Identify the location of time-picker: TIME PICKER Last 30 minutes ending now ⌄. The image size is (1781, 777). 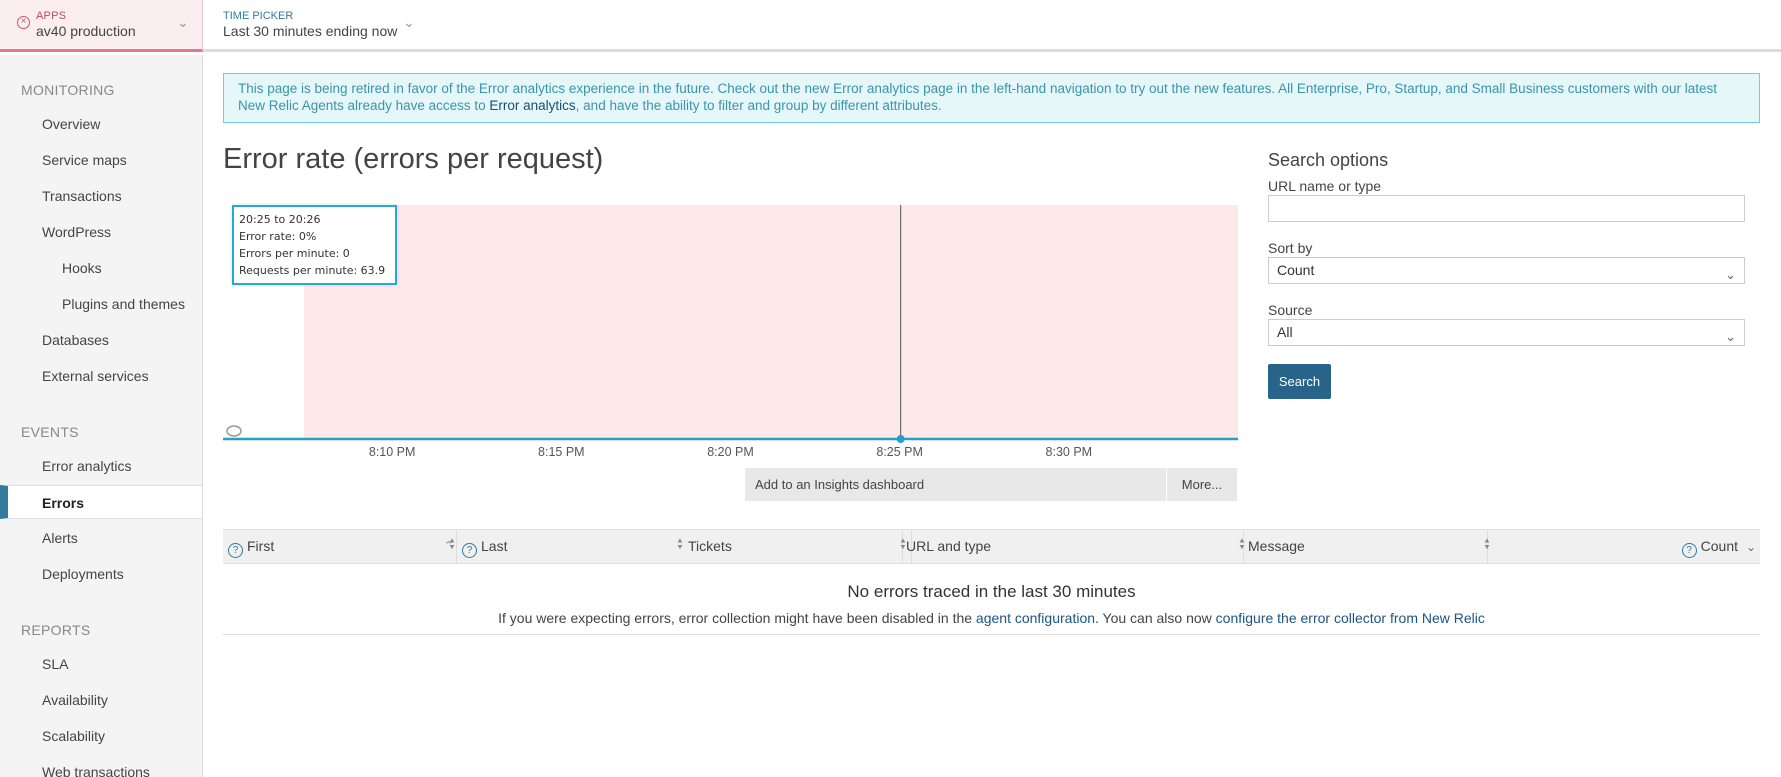
(333, 26).